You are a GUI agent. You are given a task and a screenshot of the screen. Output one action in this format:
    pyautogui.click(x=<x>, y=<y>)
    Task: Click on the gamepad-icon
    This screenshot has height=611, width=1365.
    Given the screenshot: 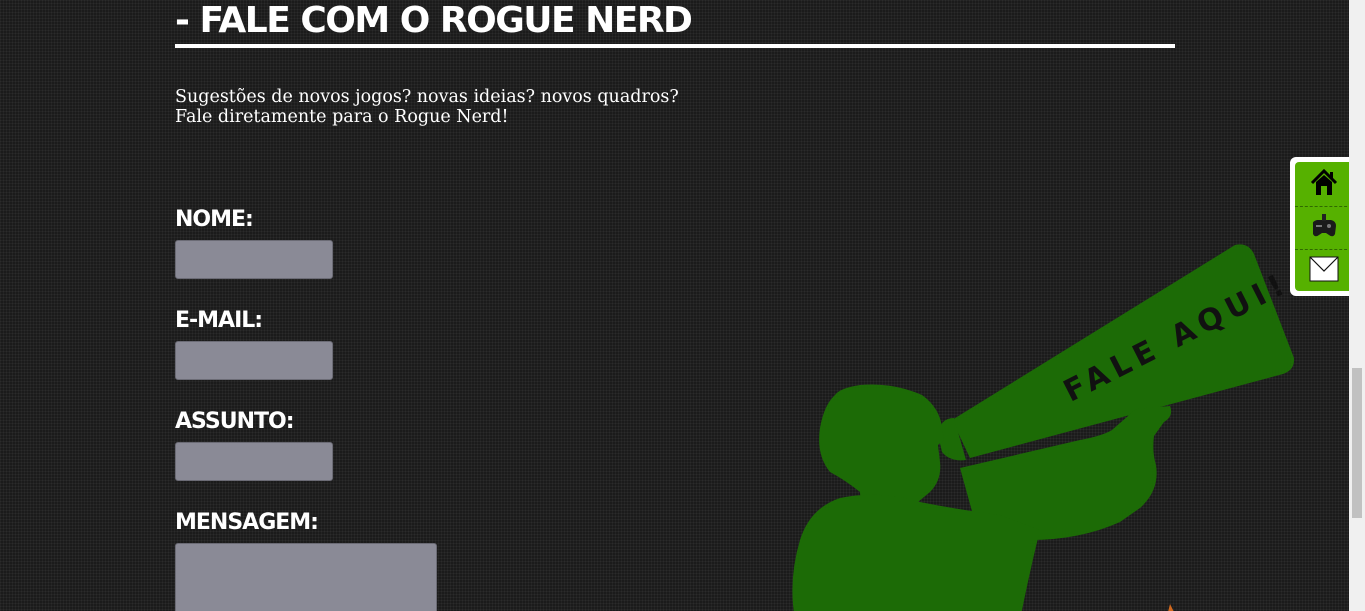 What is the action you would take?
    pyautogui.click(x=1324, y=225)
    